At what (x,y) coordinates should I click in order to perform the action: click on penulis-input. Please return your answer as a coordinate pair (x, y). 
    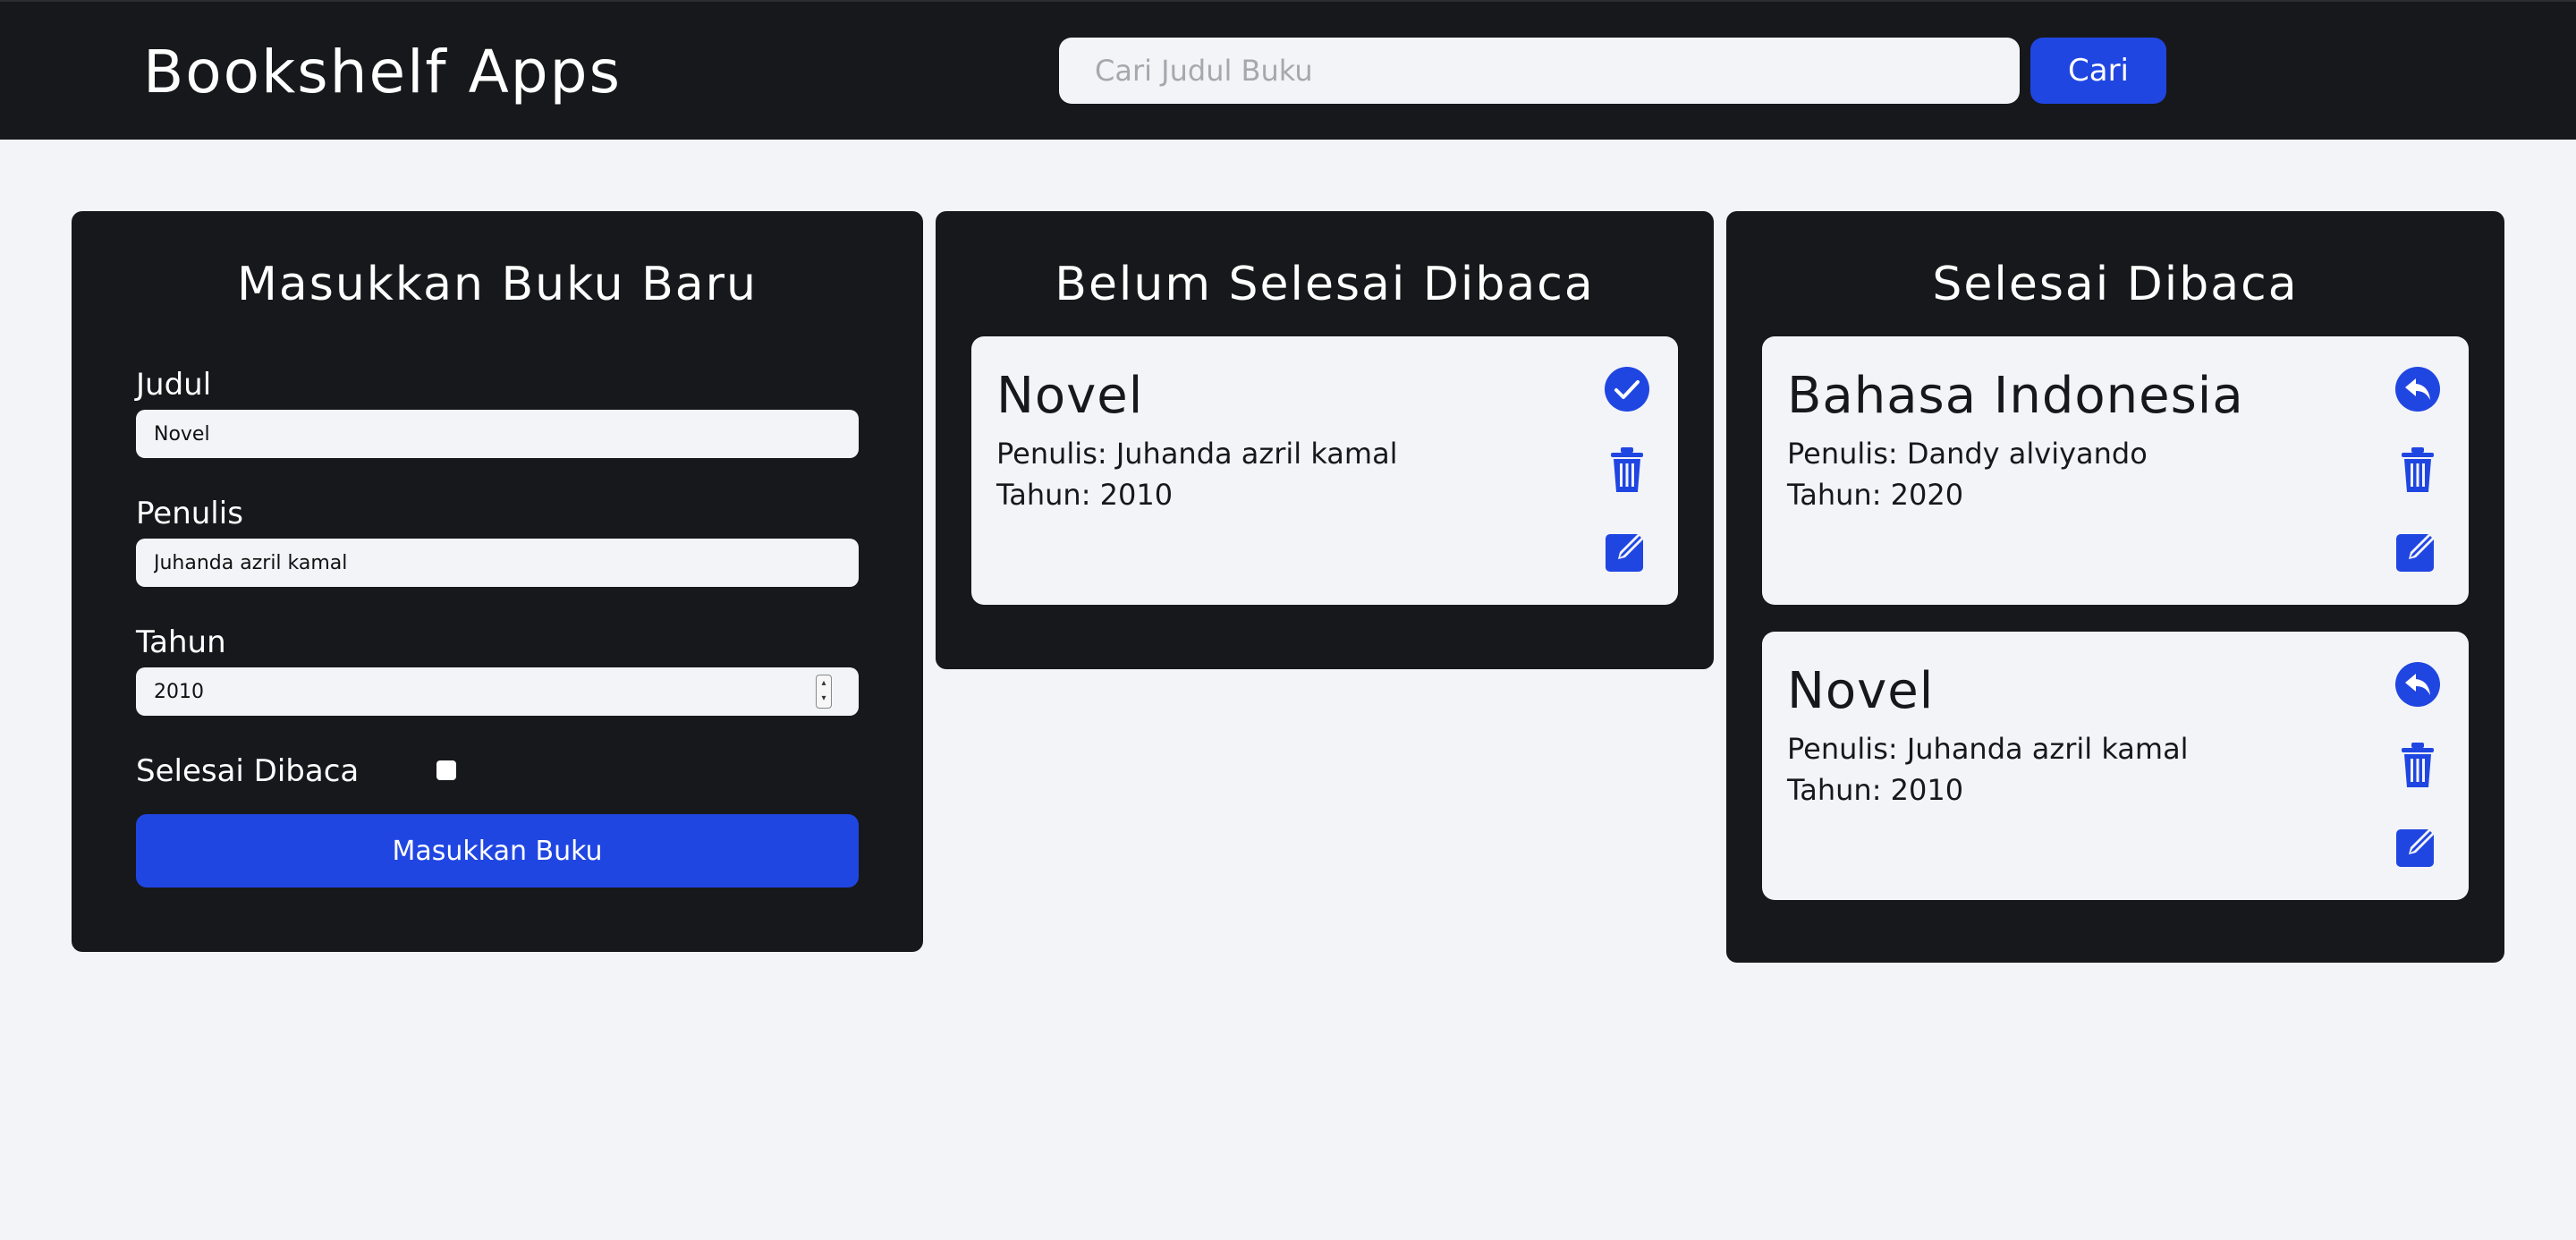
    Looking at the image, I should click on (497, 563).